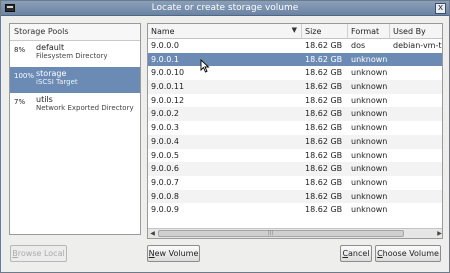 This screenshot has height=273, width=450. I want to click on pool-type: Network Exported Directory, so click(85, 108).